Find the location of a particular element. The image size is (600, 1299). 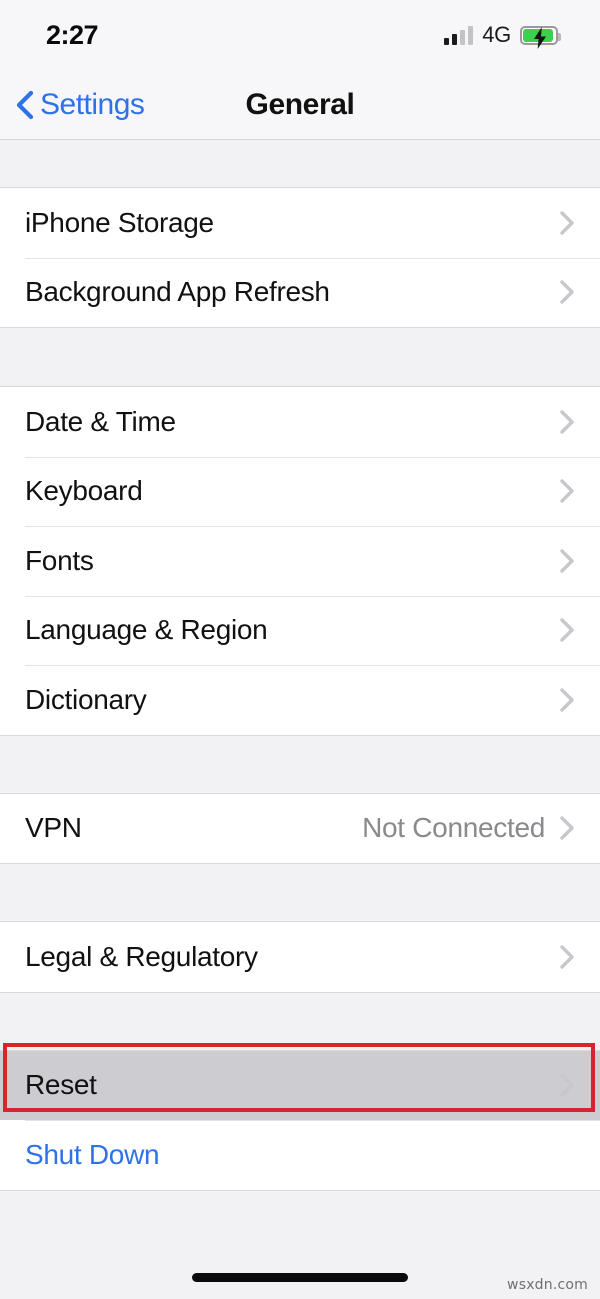

list-item-background-app-refresh: Background App Refresh is located at coordinates (300, 292).